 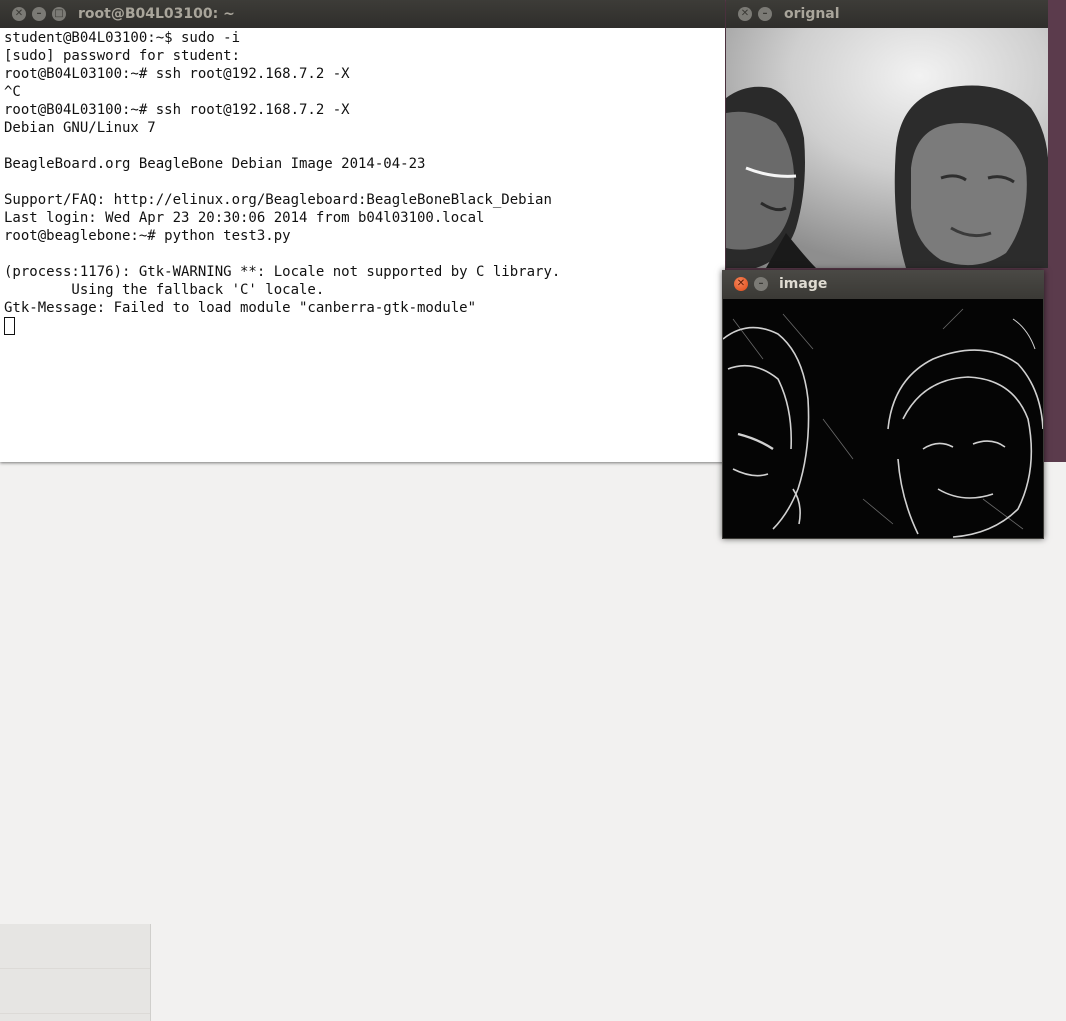 What do you see at coordinates (156, 14) in the screenshot?
I see `terminal-title: root@B04L03100: ~` at bounding box center [156, 14].